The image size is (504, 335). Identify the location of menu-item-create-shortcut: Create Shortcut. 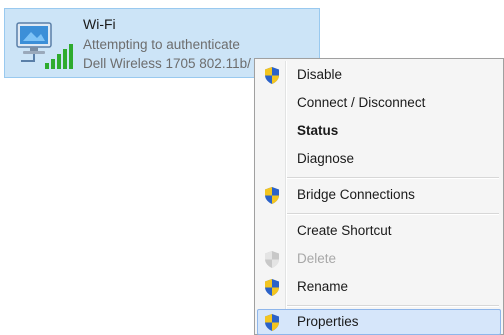
(379, 231).